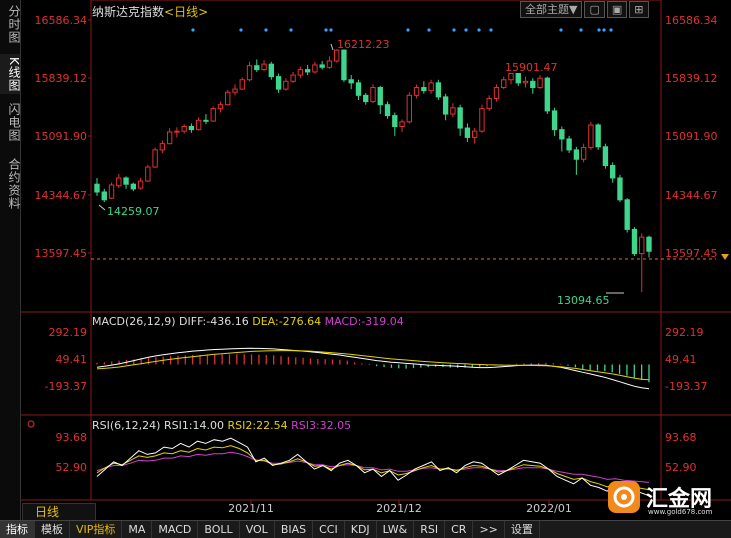 This screenshot has width=731, height=538. I want to click on bottom-tab-1: 模板, so click(52, 529).